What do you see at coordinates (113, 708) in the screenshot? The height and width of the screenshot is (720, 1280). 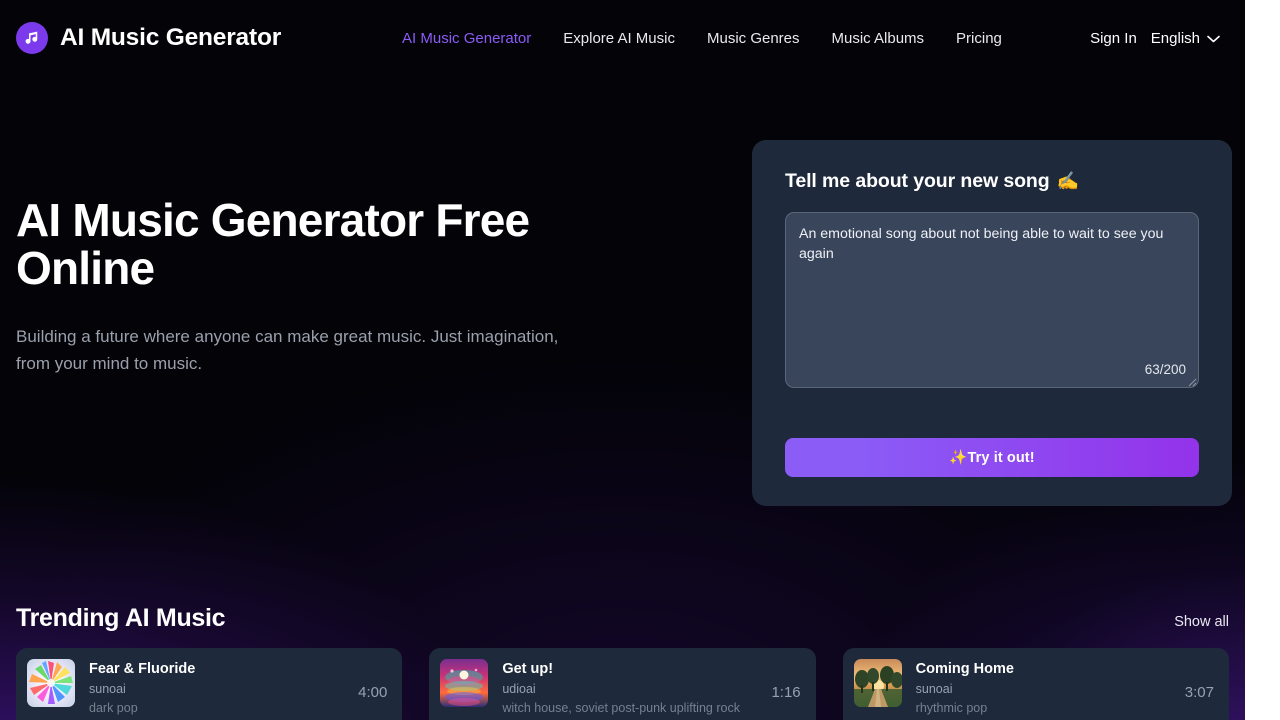 I see `track-genre: dark pop` at bounding box center [113, 708].